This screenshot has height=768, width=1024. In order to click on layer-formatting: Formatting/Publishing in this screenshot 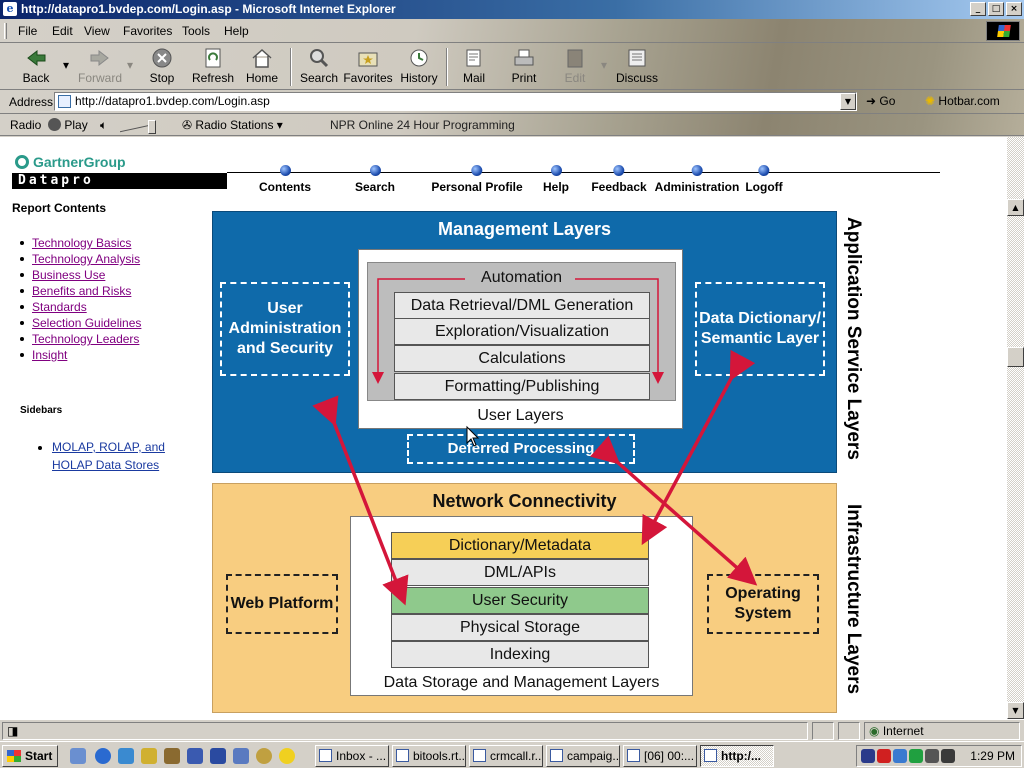, I will do `click(522, 386)`.